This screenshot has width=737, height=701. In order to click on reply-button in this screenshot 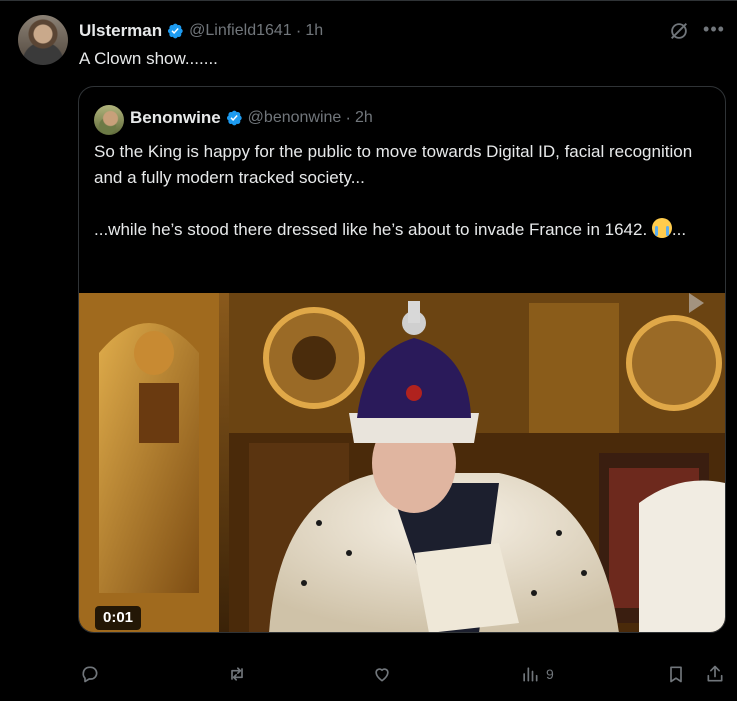, I will do `click(93, 674)`.